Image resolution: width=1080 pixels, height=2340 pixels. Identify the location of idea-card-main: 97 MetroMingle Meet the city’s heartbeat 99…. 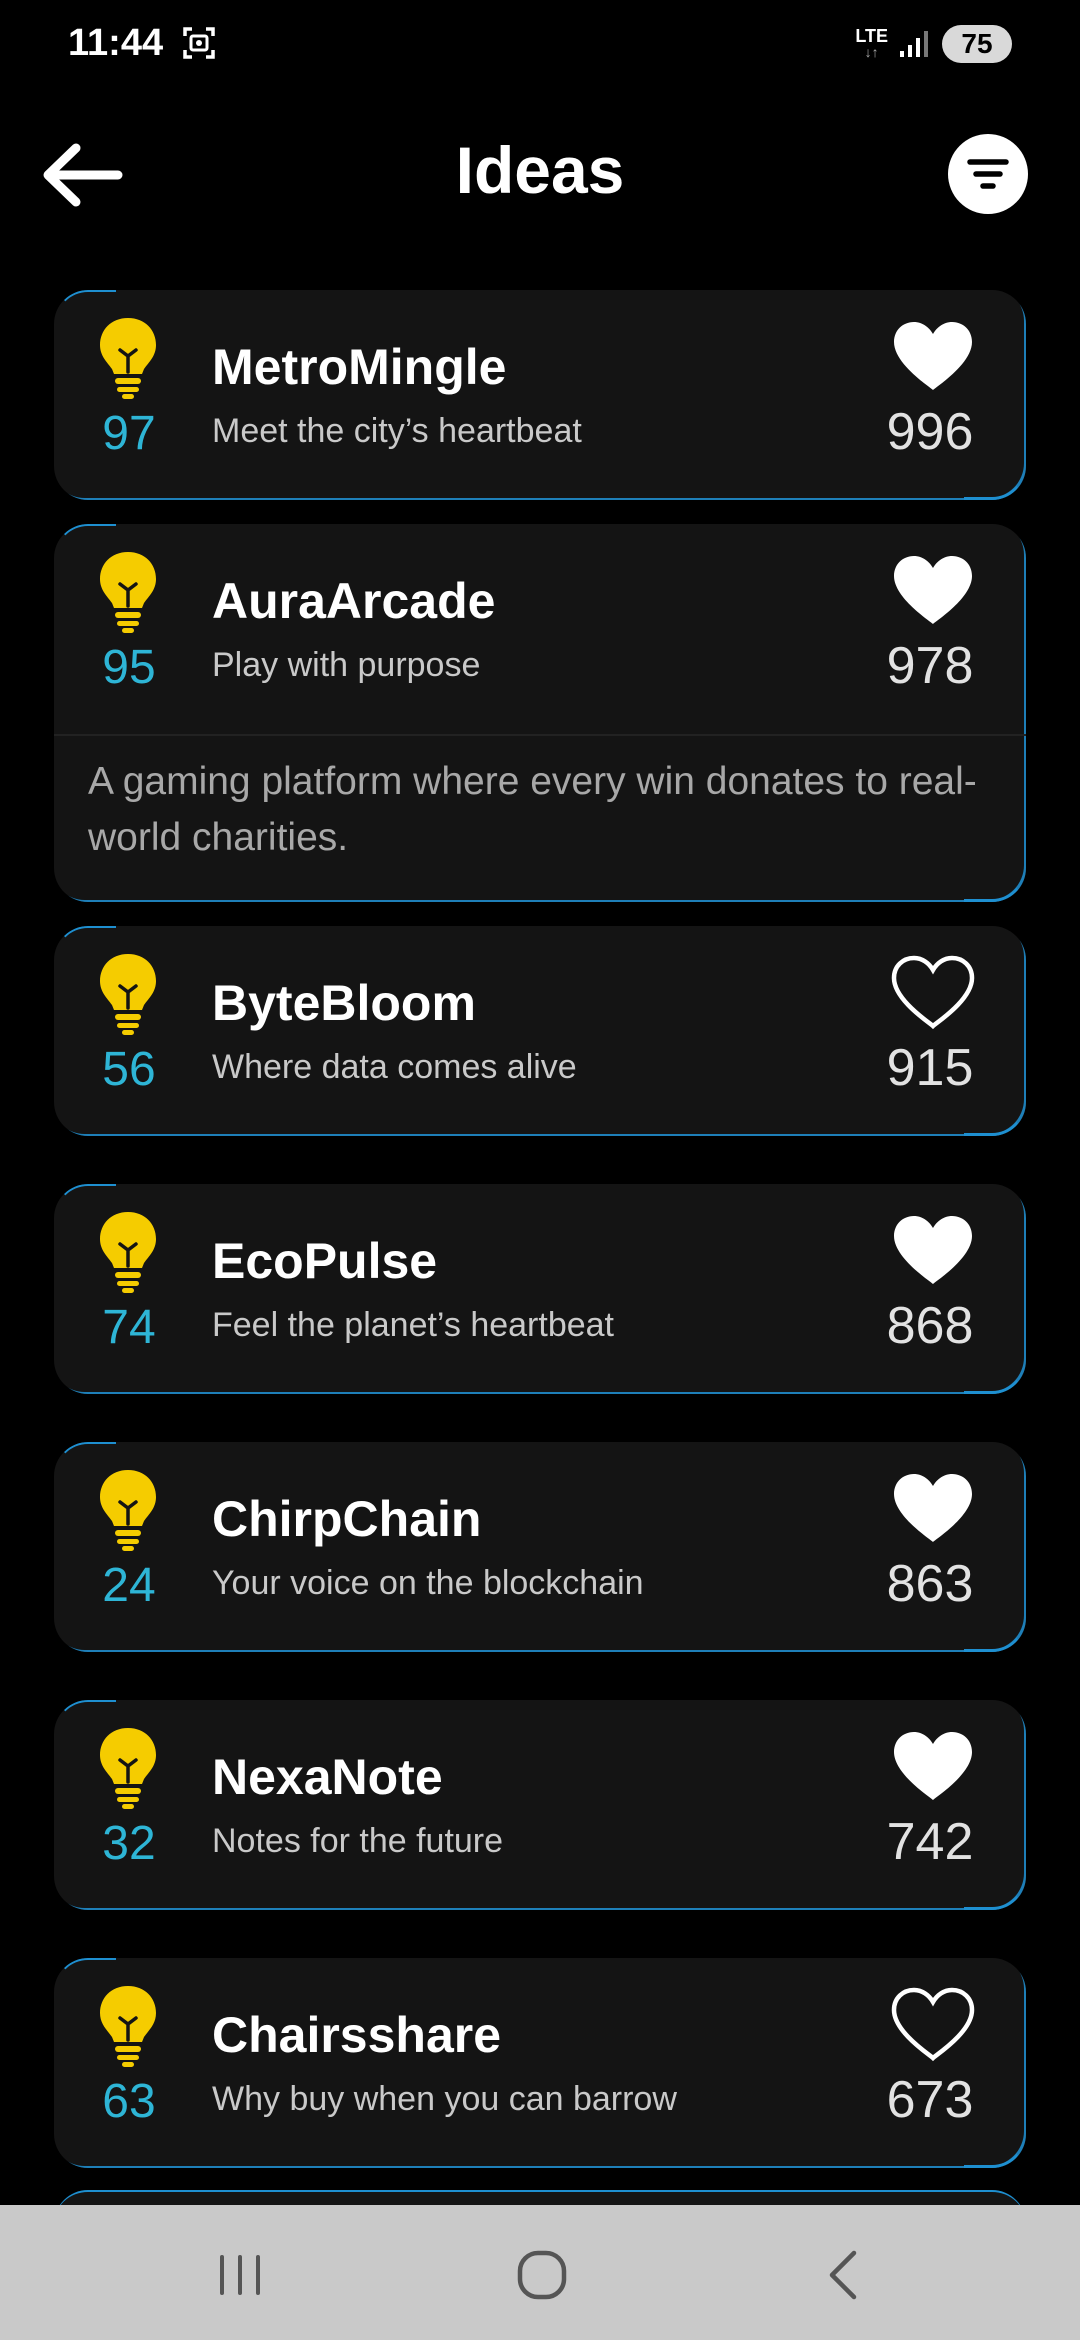
(540, 395).